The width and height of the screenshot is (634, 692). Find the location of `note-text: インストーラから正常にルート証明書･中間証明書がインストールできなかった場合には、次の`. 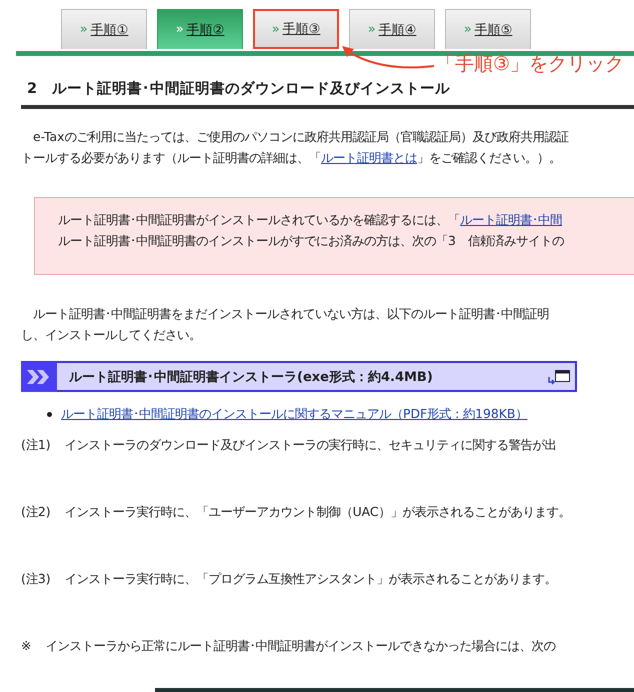

note-text: インストーラから正常にルート証明書･中間証明書がインストールできなかった場合には、次の is located at coordinates (300, 646).